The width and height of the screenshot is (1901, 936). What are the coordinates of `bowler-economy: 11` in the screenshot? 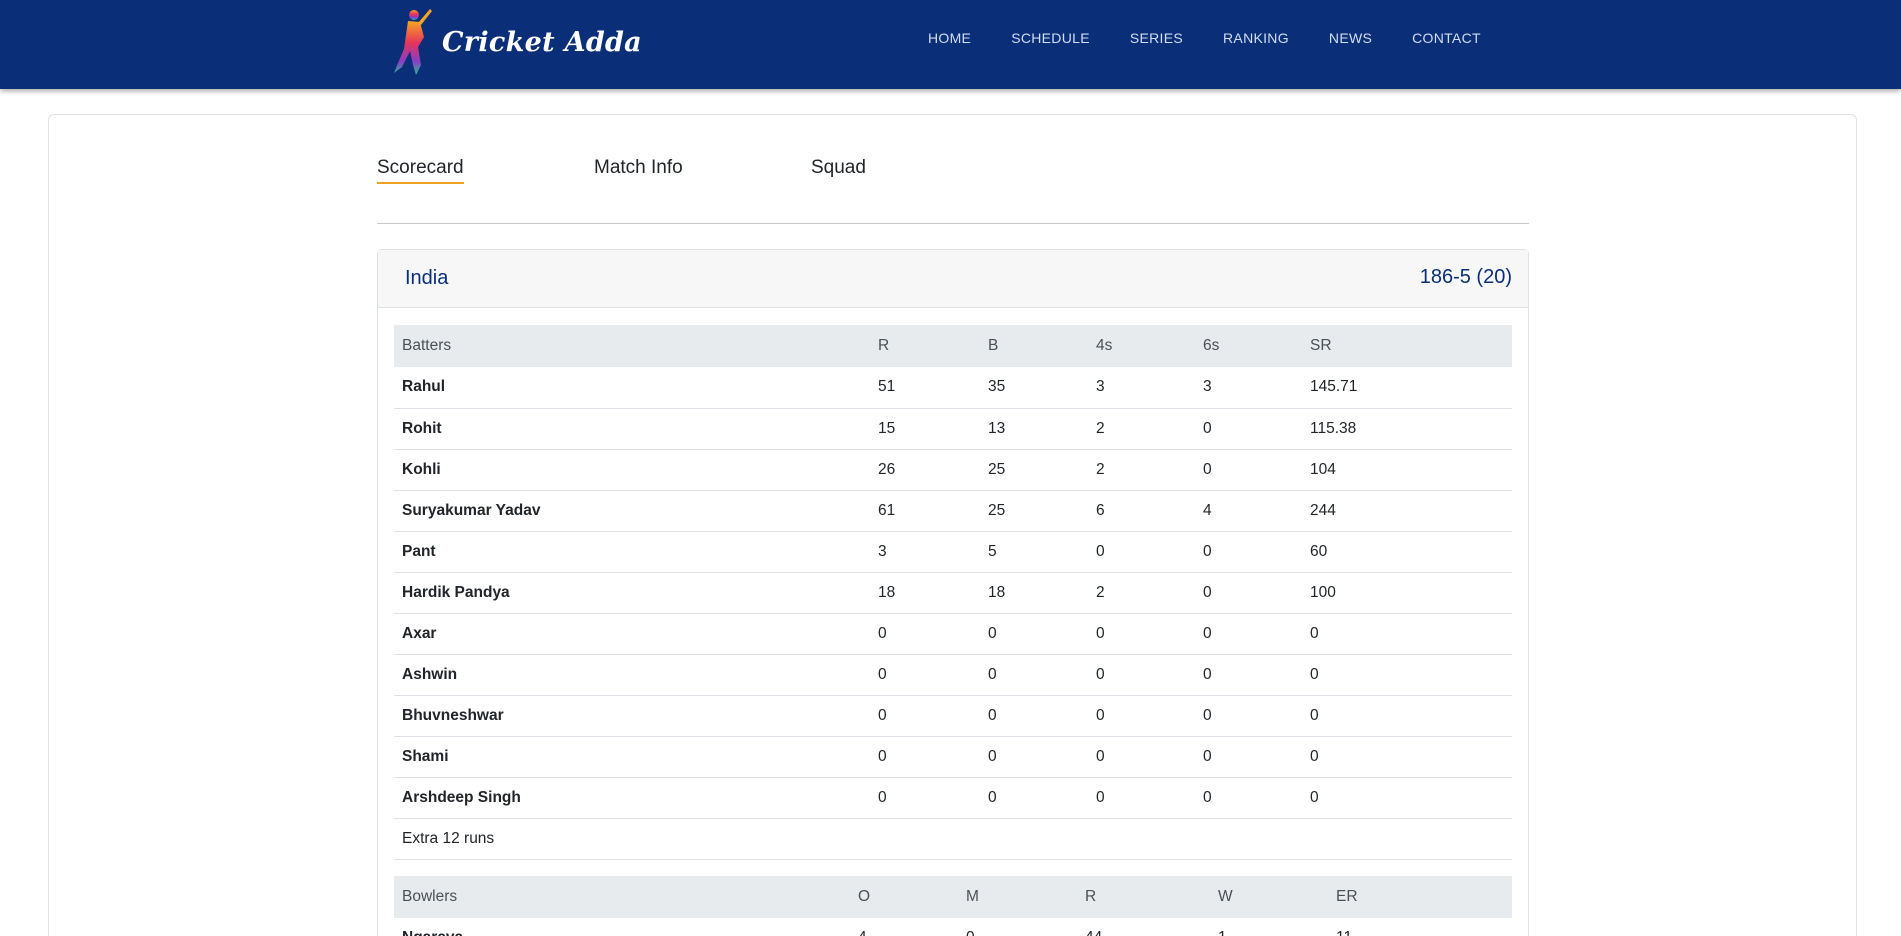 It's located at (1420, 927).